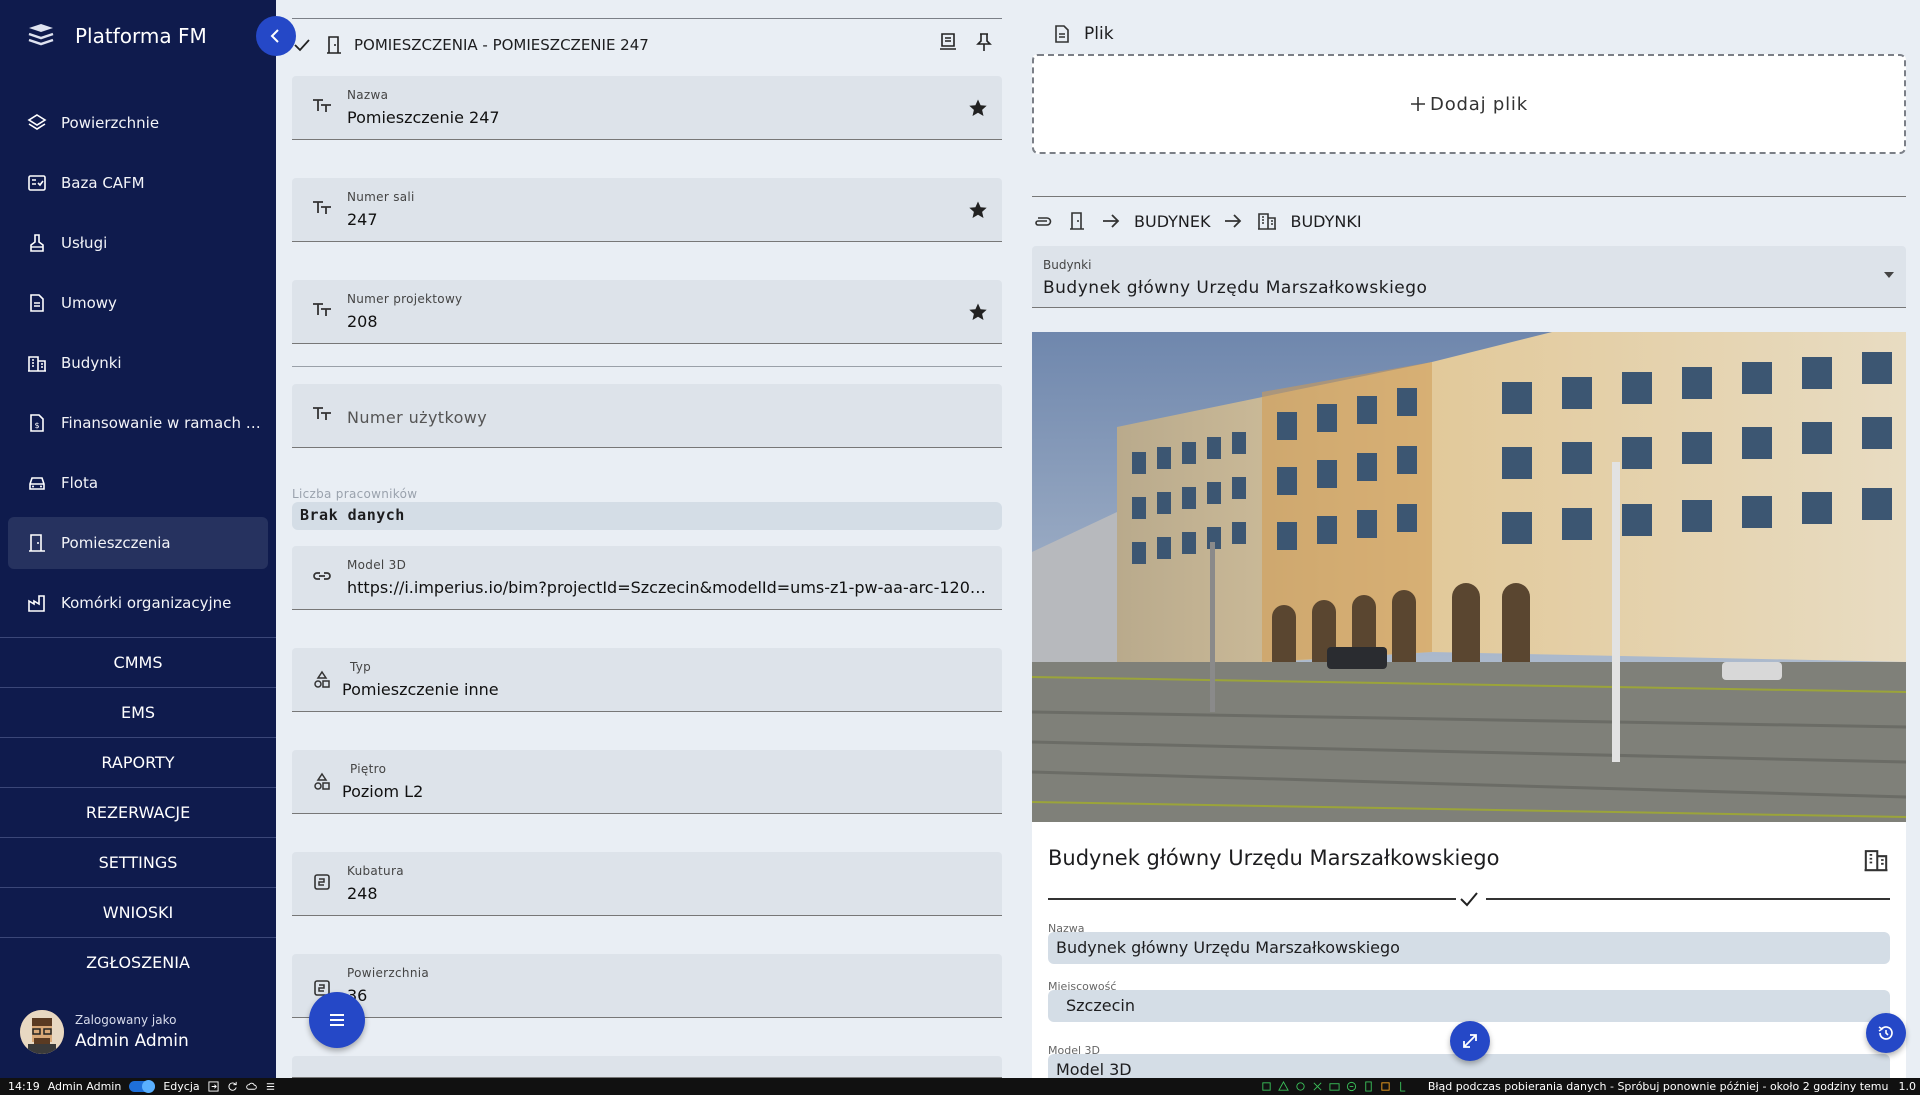 The width and height of the screenshot is (1920, 1095). Describe the element at coordinates (1418, 104) in the screenshot. I see `plus-icon` at that location.